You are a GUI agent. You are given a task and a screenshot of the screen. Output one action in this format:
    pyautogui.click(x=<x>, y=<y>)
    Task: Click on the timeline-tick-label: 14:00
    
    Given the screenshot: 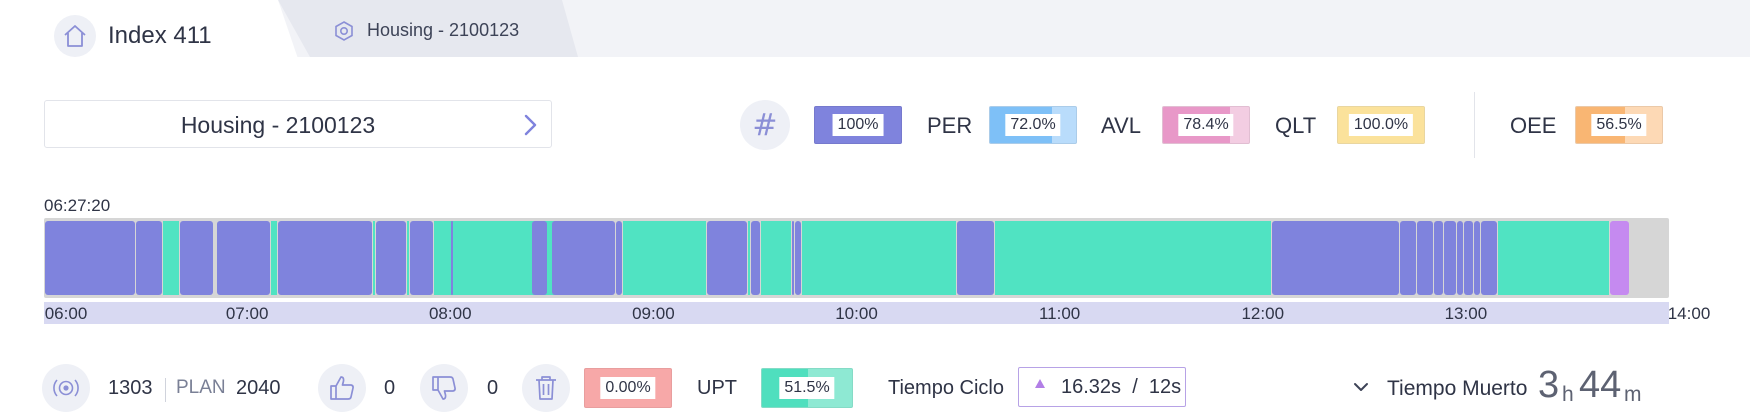 What is the action you would take?
    pyautogui.click(x=1689, y=313)
    